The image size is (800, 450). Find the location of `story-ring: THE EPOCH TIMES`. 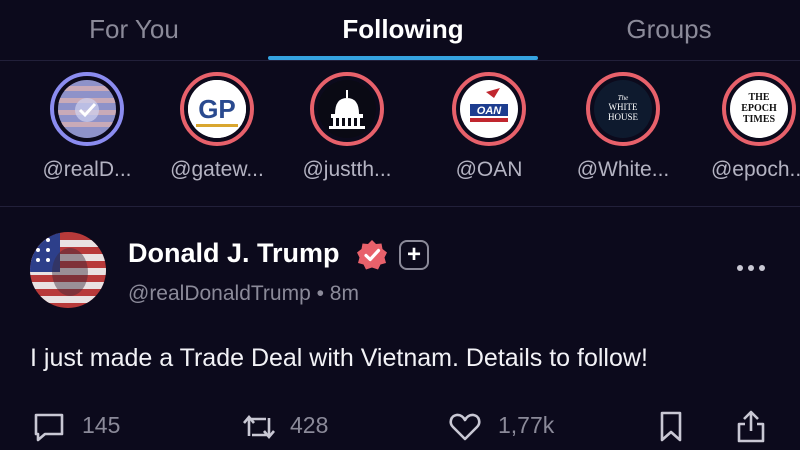

story-ring: THE EPOCH TIMES is located at coordinates (759, 109).